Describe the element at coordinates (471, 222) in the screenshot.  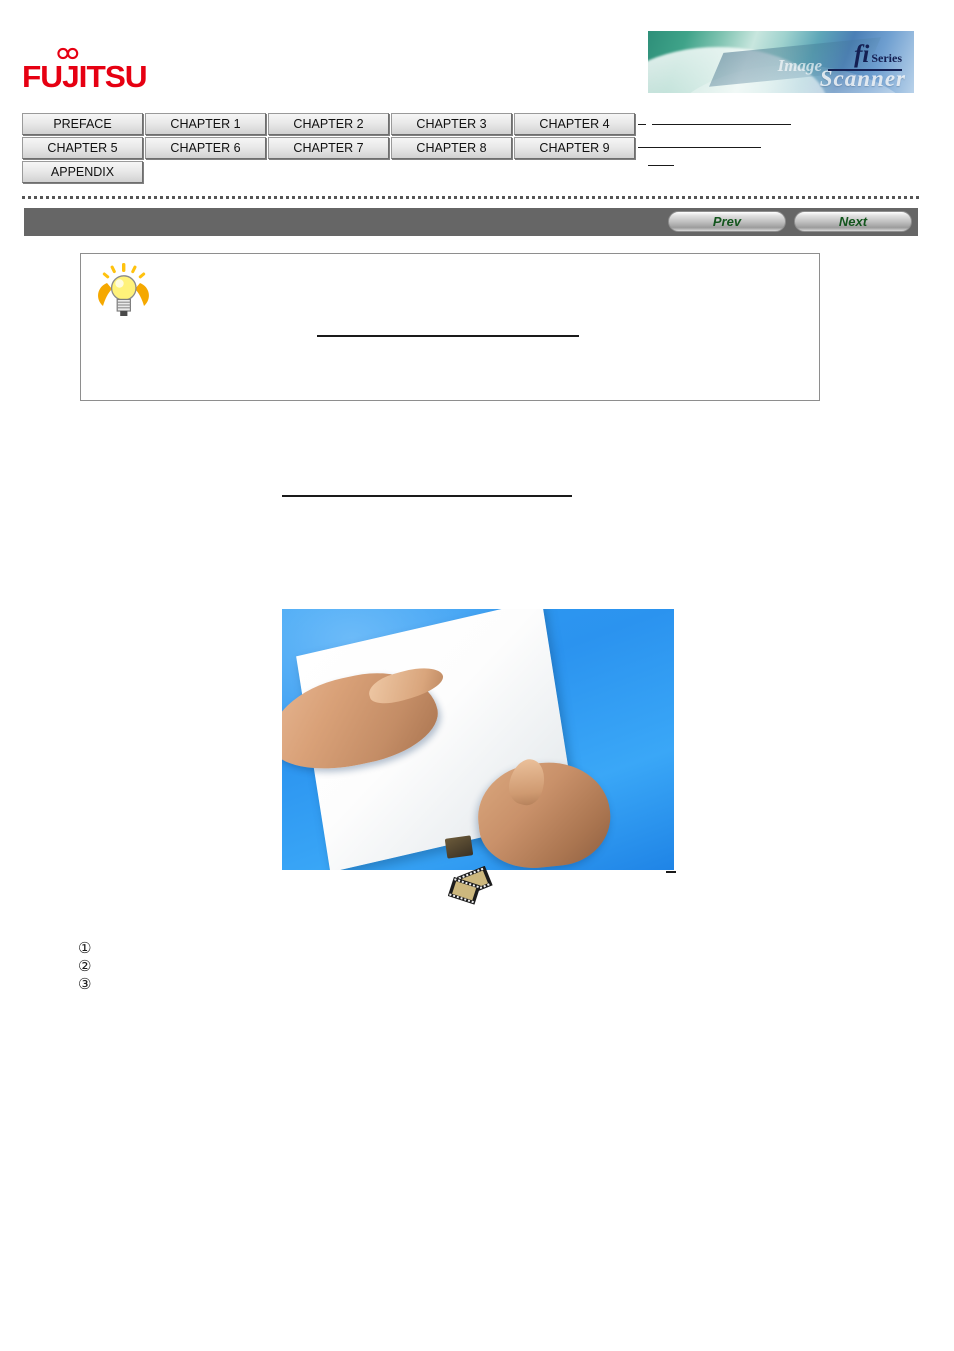
I see `navigation-bar: Prev Next` at that location.